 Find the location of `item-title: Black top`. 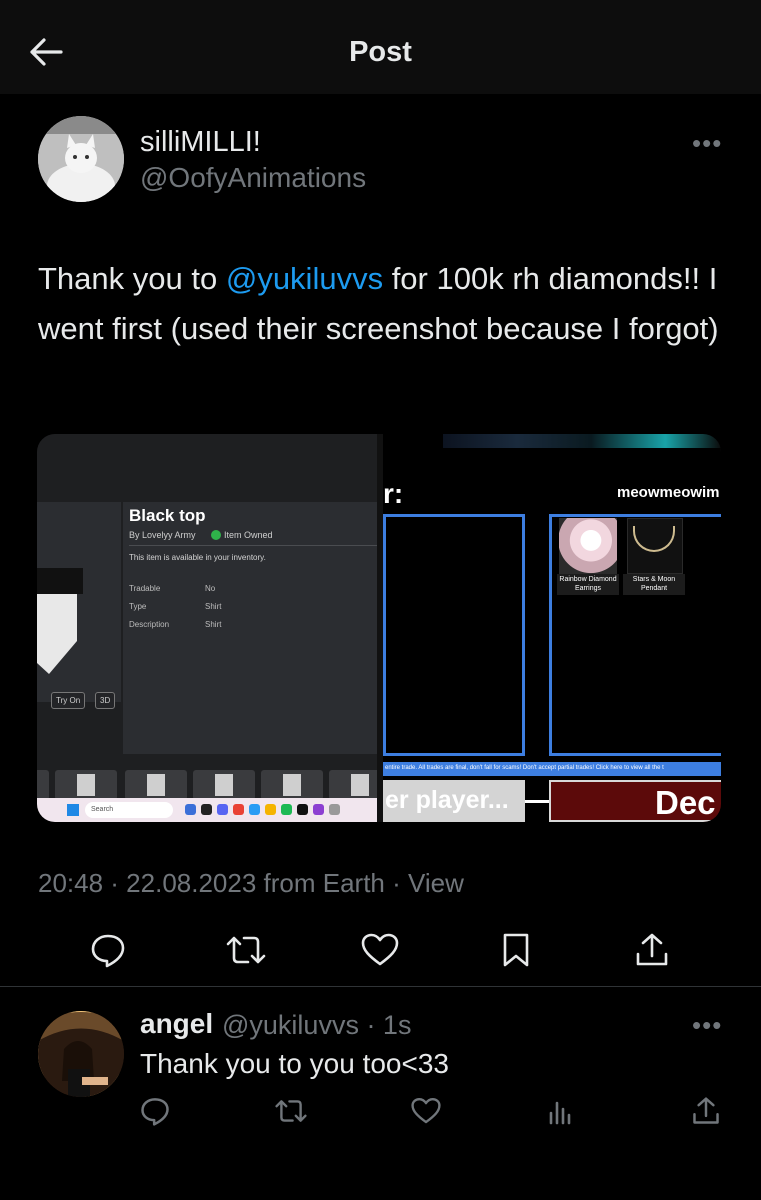

item-title: Black top is located at coordinates (167, 515).